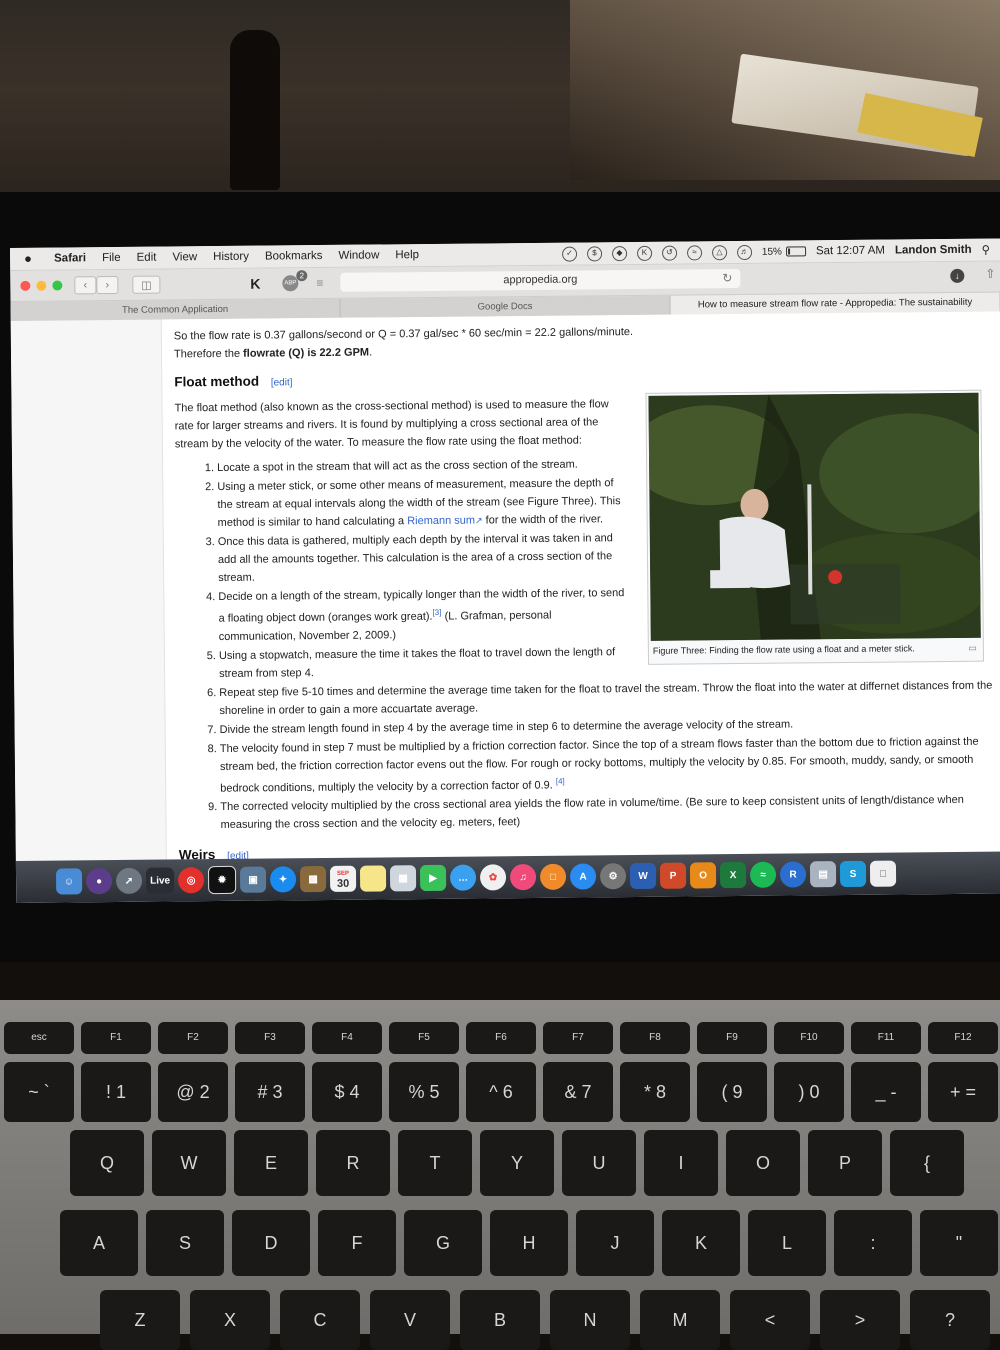 The image size is (1000, 1350). Describe the element at coordinates (230, 1320) in the screenshot. I see `keyboard-key: X` at that location.